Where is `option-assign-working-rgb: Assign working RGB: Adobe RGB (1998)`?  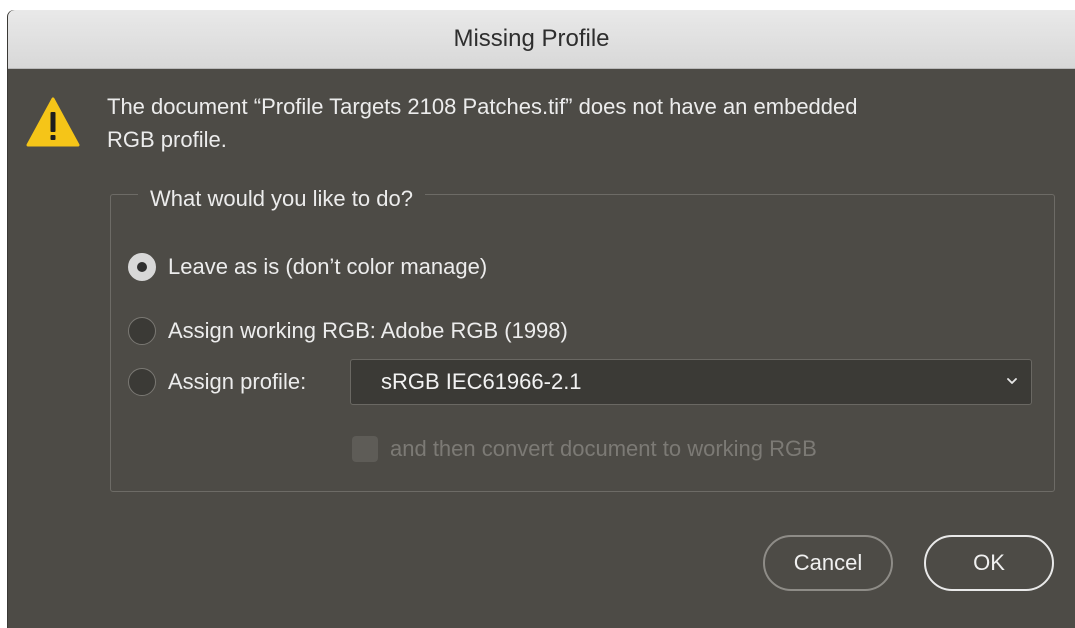 option-assign-working-rgb: Assign working RGB: Adobe RGB (1998) is located at coordinates (348, 331).